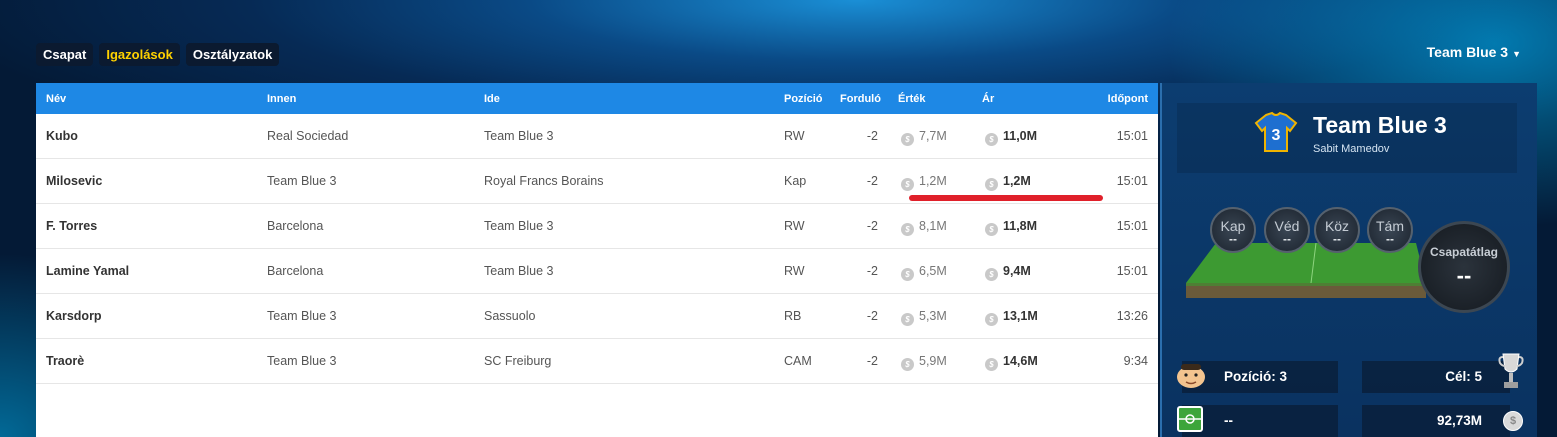 The width and height of the screenshot is (1557, 437). I want to click on transfer-price-text: 1,2M, so click(1017, 181).